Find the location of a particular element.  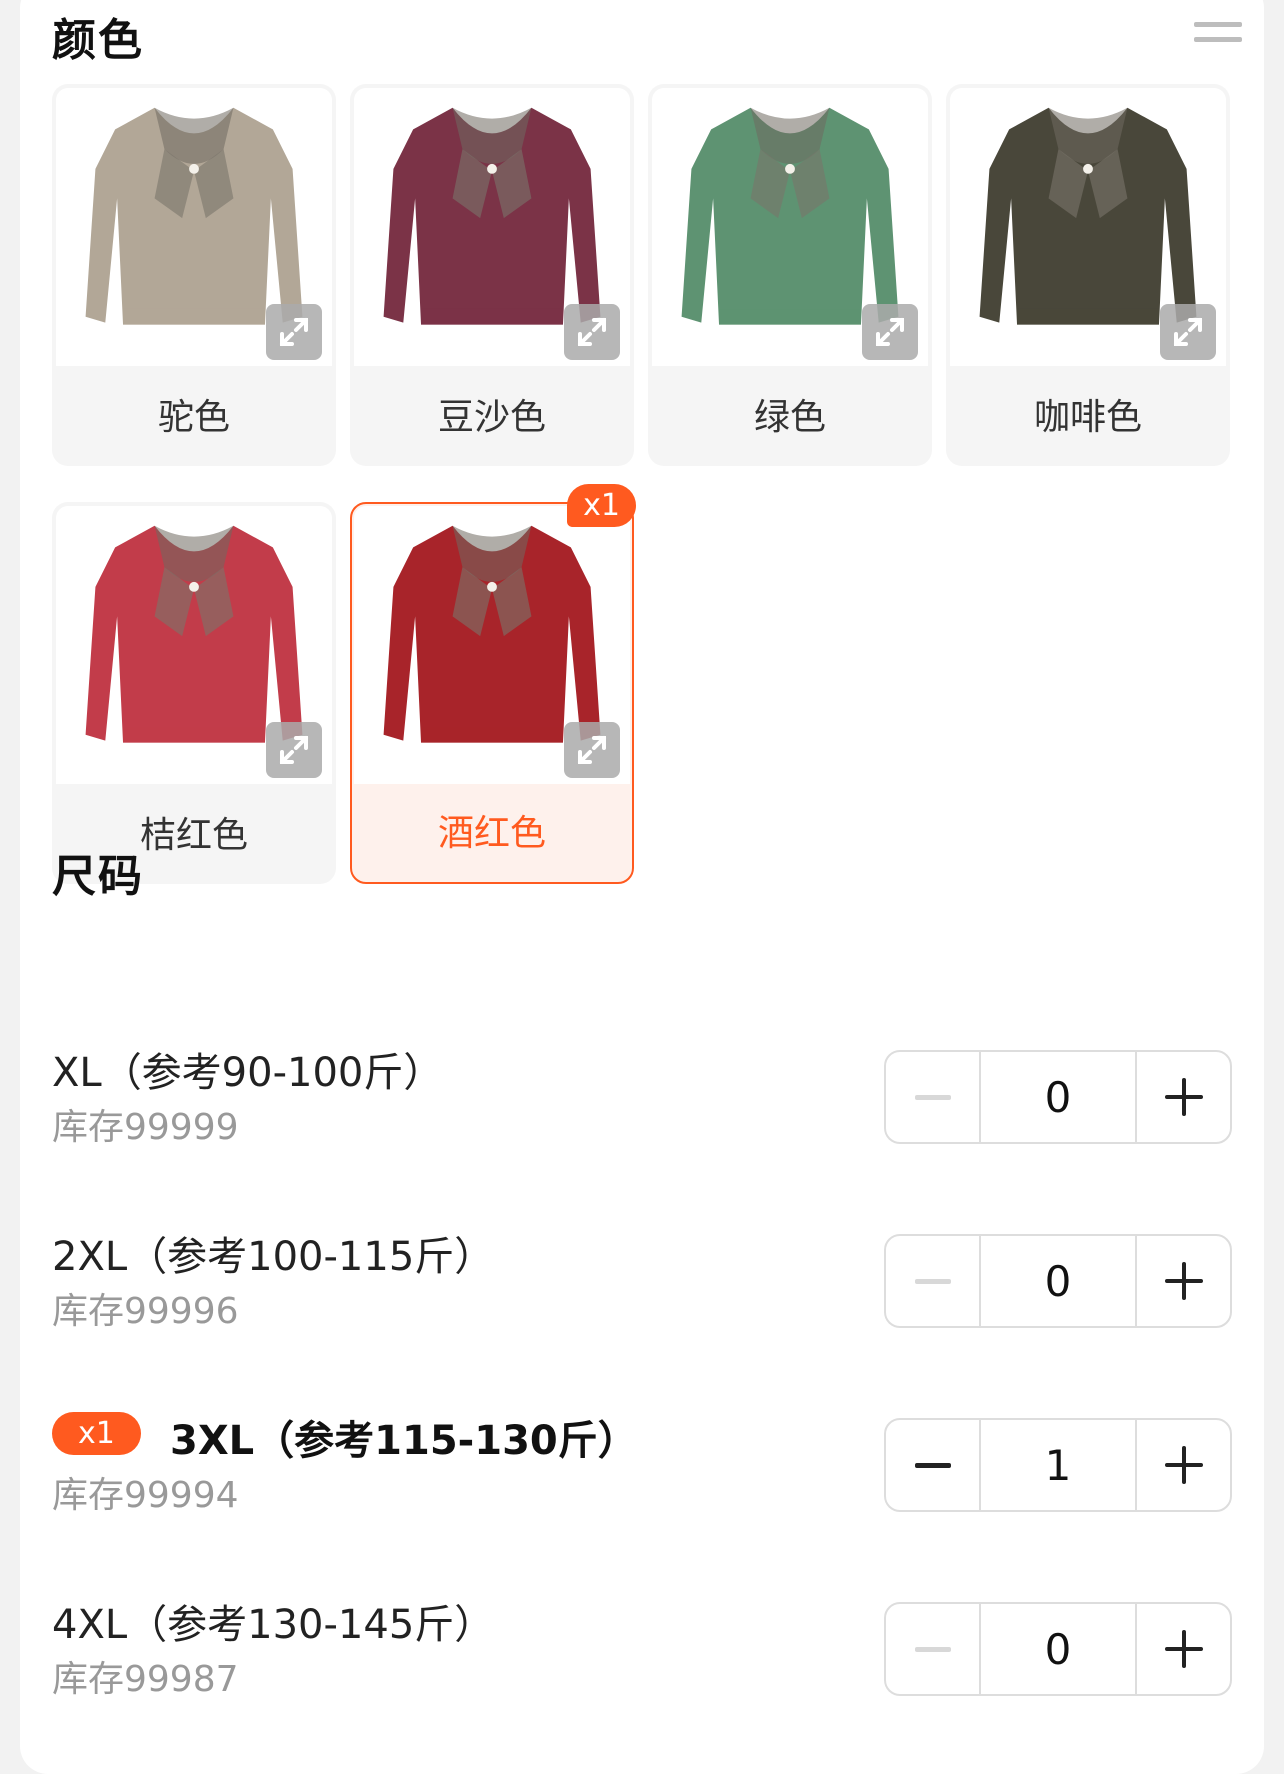

color-option-label: 豆沙色 is located at coordinates (491, 417).